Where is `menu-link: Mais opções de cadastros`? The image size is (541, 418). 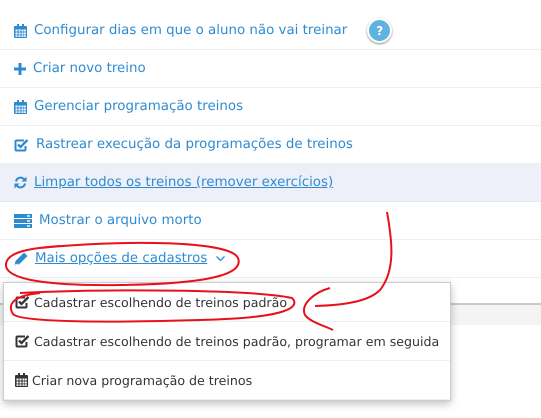
menu-link: Mais opções de cadastros is located at coordinates (120, 258).